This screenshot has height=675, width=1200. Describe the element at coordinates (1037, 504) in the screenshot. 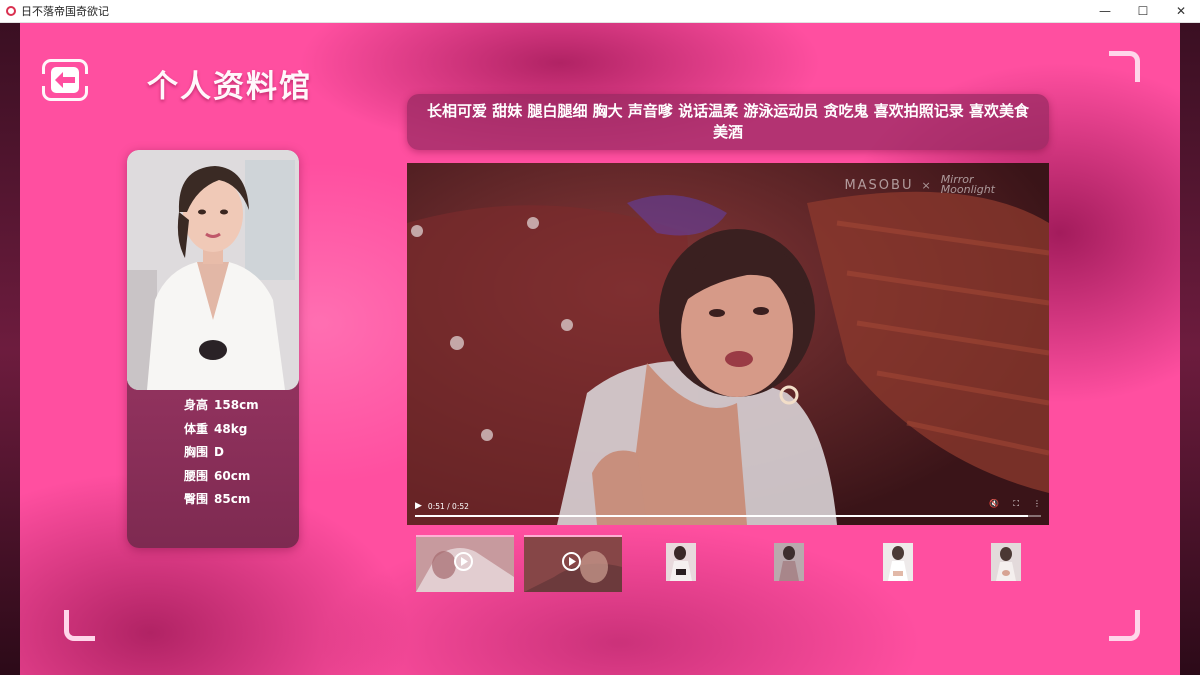

I see `more-icon: ⋮` at that location.